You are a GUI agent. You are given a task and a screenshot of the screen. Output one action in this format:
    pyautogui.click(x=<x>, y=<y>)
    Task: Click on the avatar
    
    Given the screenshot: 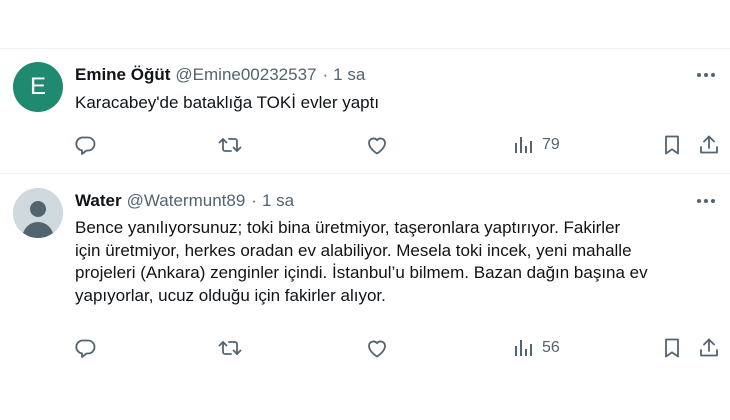 What is the action you would take?
    pyautogui.click(x=38, y=213)
    